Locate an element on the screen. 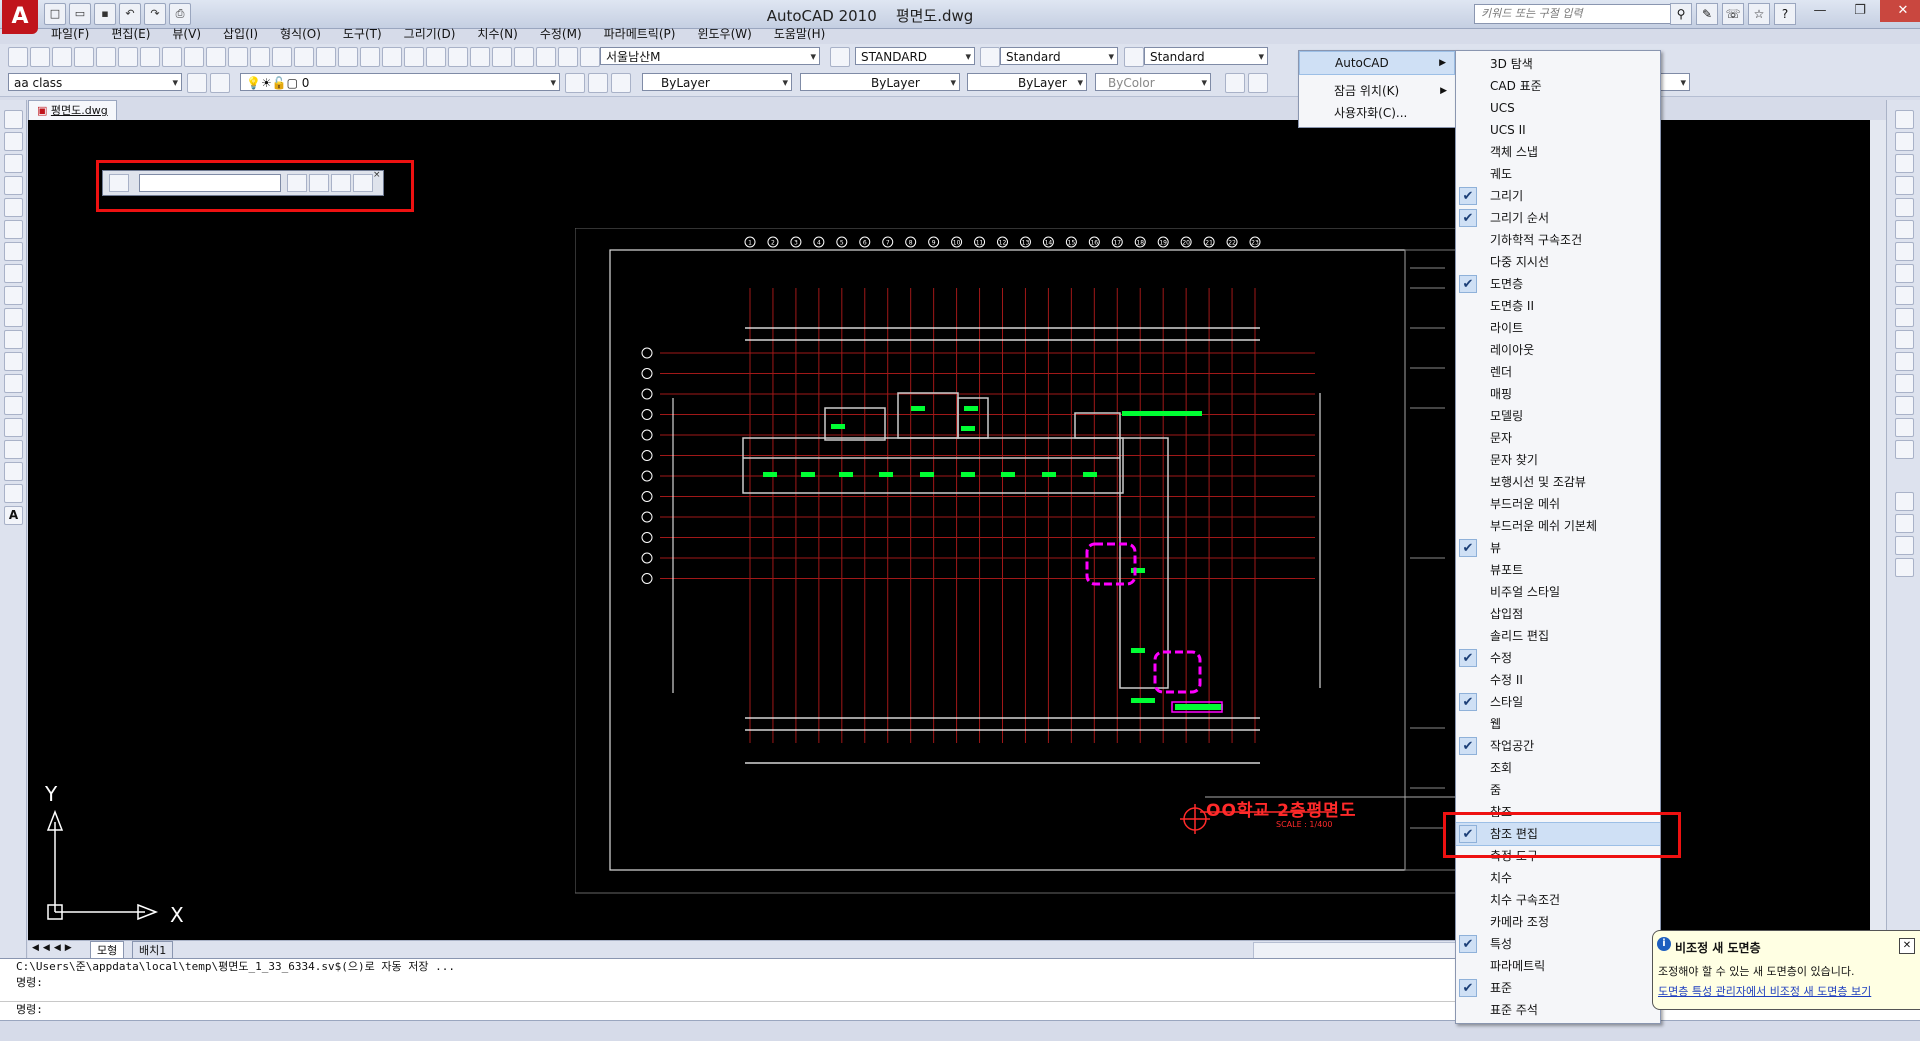 The height and width of the screenshot is (1041, 1920). linetype-select: ByLayer is located at coordinates (880, 82).